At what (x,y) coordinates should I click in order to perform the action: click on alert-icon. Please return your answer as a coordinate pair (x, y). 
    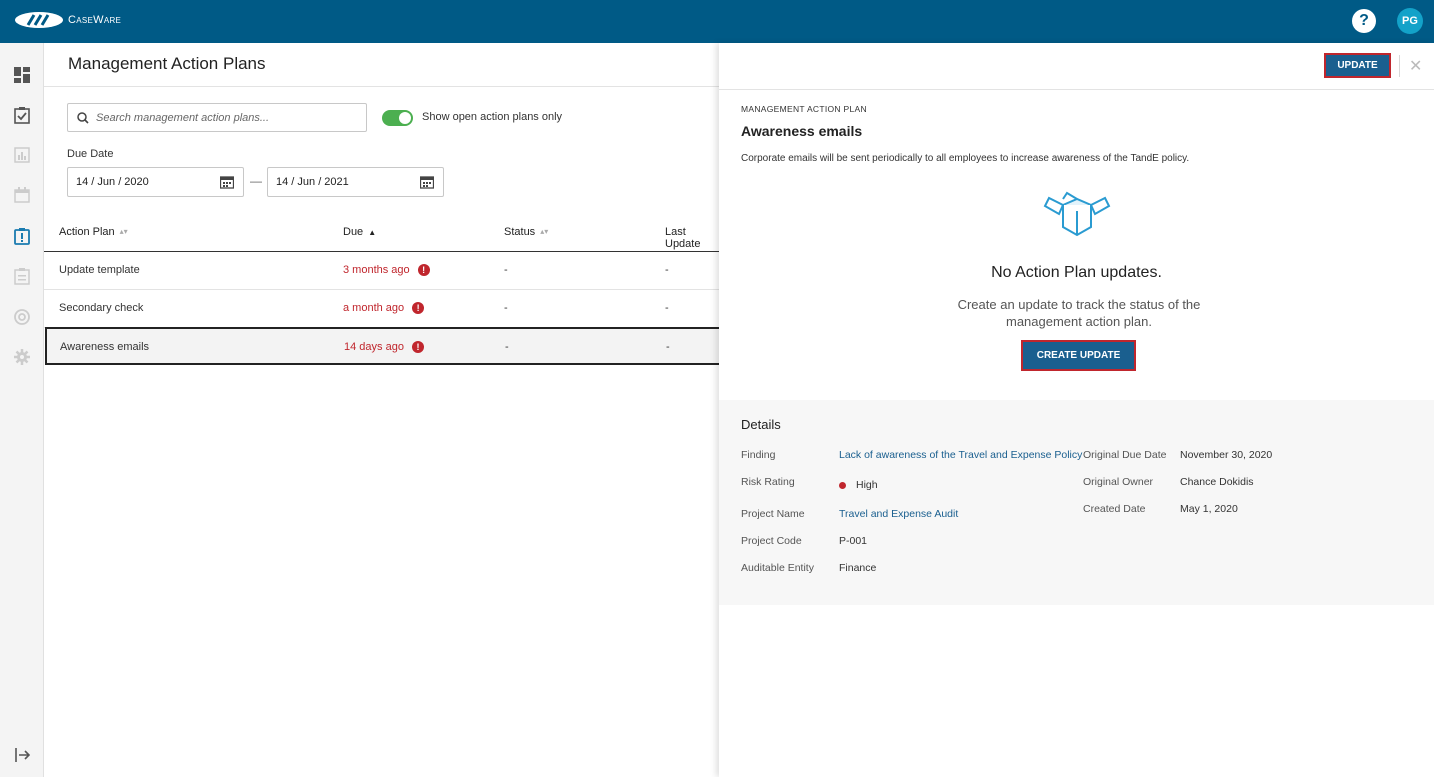
    Looking at the image, I should click on (22, 236).